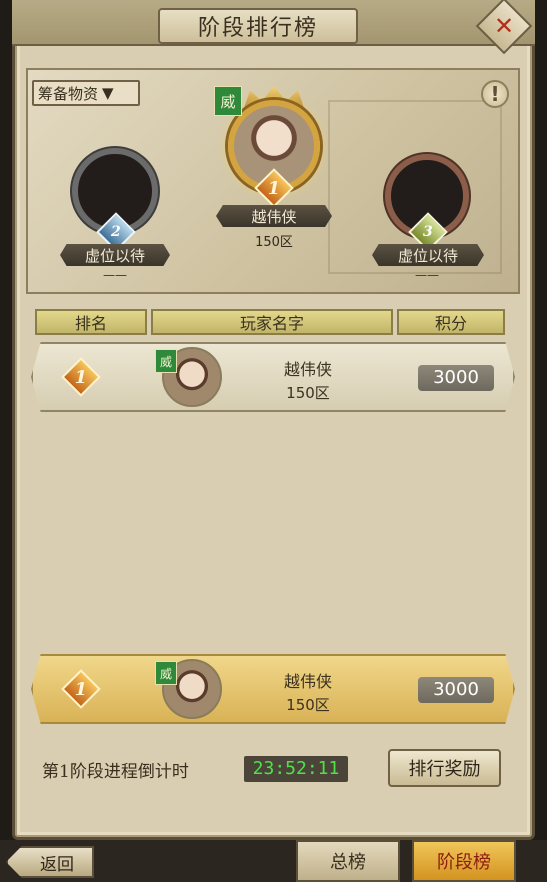  Describe the element at coordinates (258, 26) in the screenshot. I see `page-title: 阶段排行榜` at that location.